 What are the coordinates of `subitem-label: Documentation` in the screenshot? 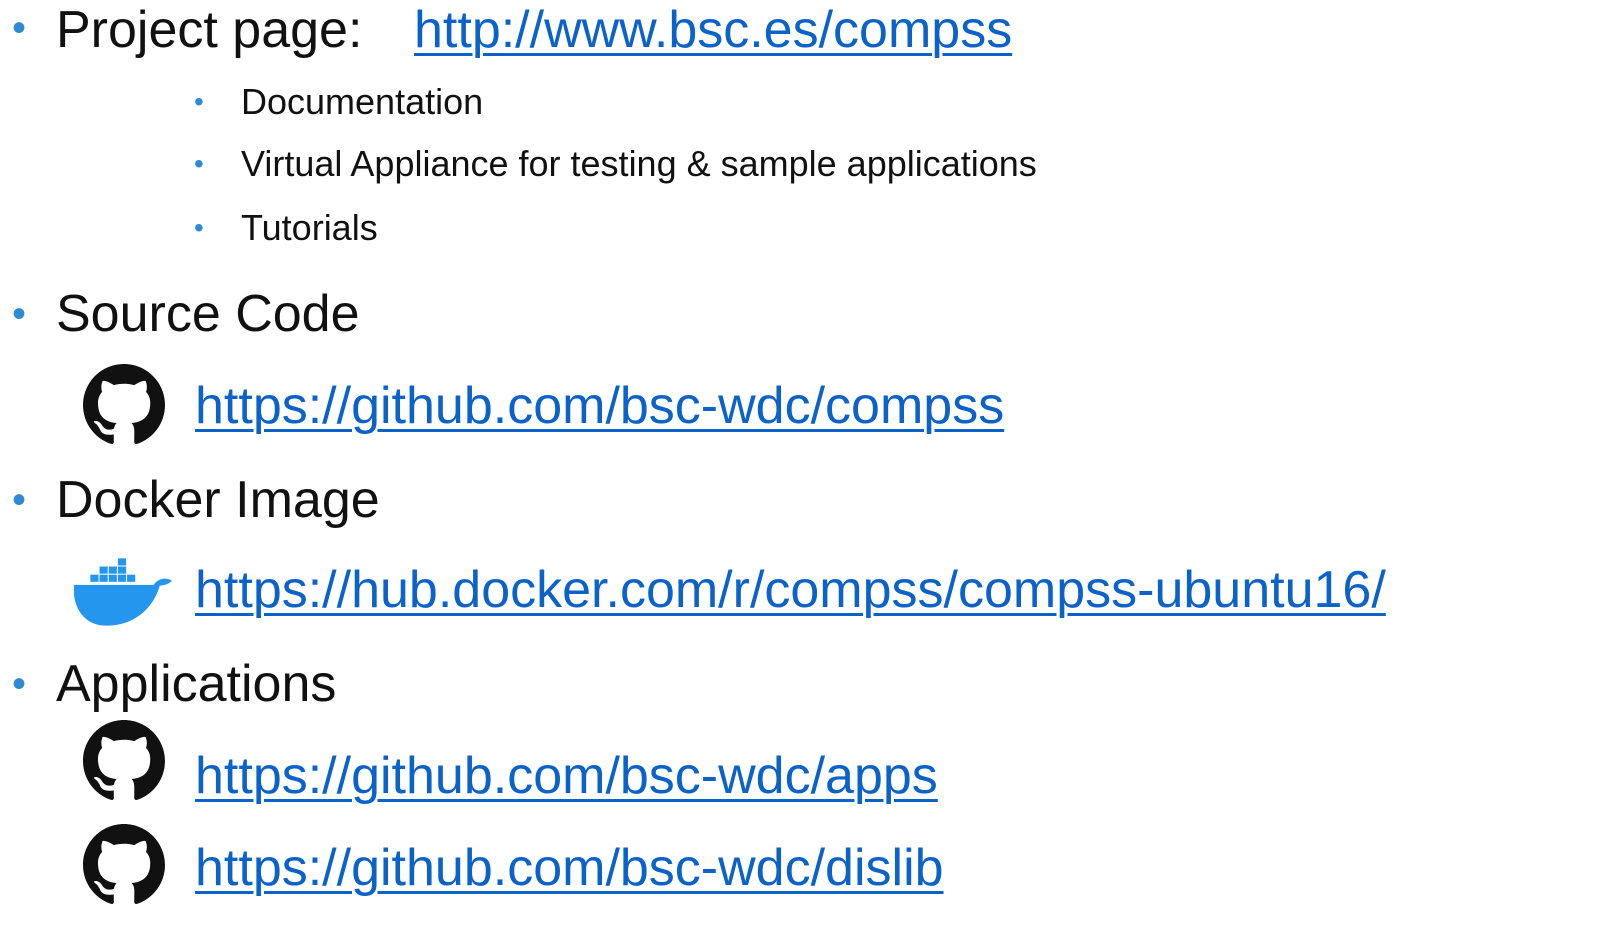 It's located at (362, 101).